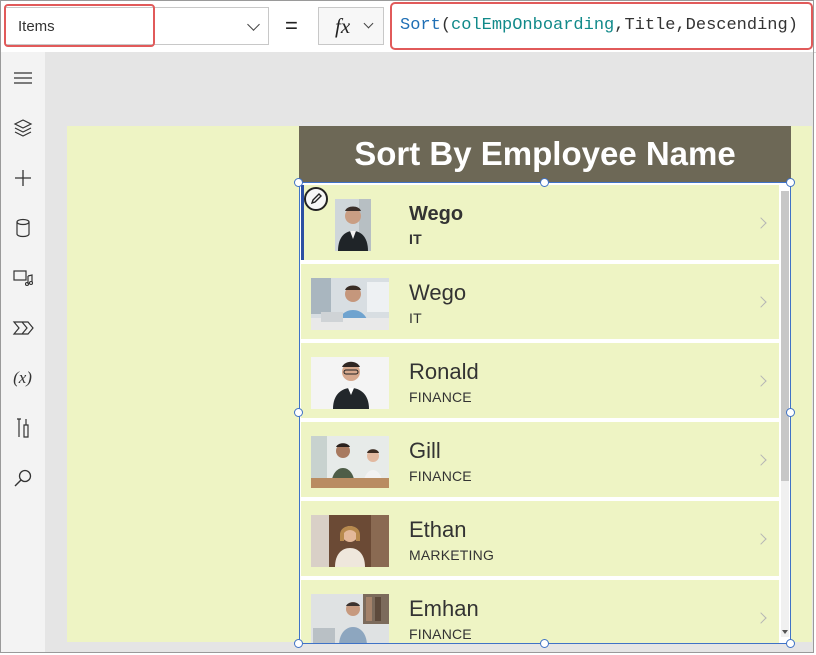 The image size is (816, 655). What do you see at coordinates (540, 459) in the screenshot?
I see `gallery-item: Gill FINANCE` at bounding box center [540, 459].